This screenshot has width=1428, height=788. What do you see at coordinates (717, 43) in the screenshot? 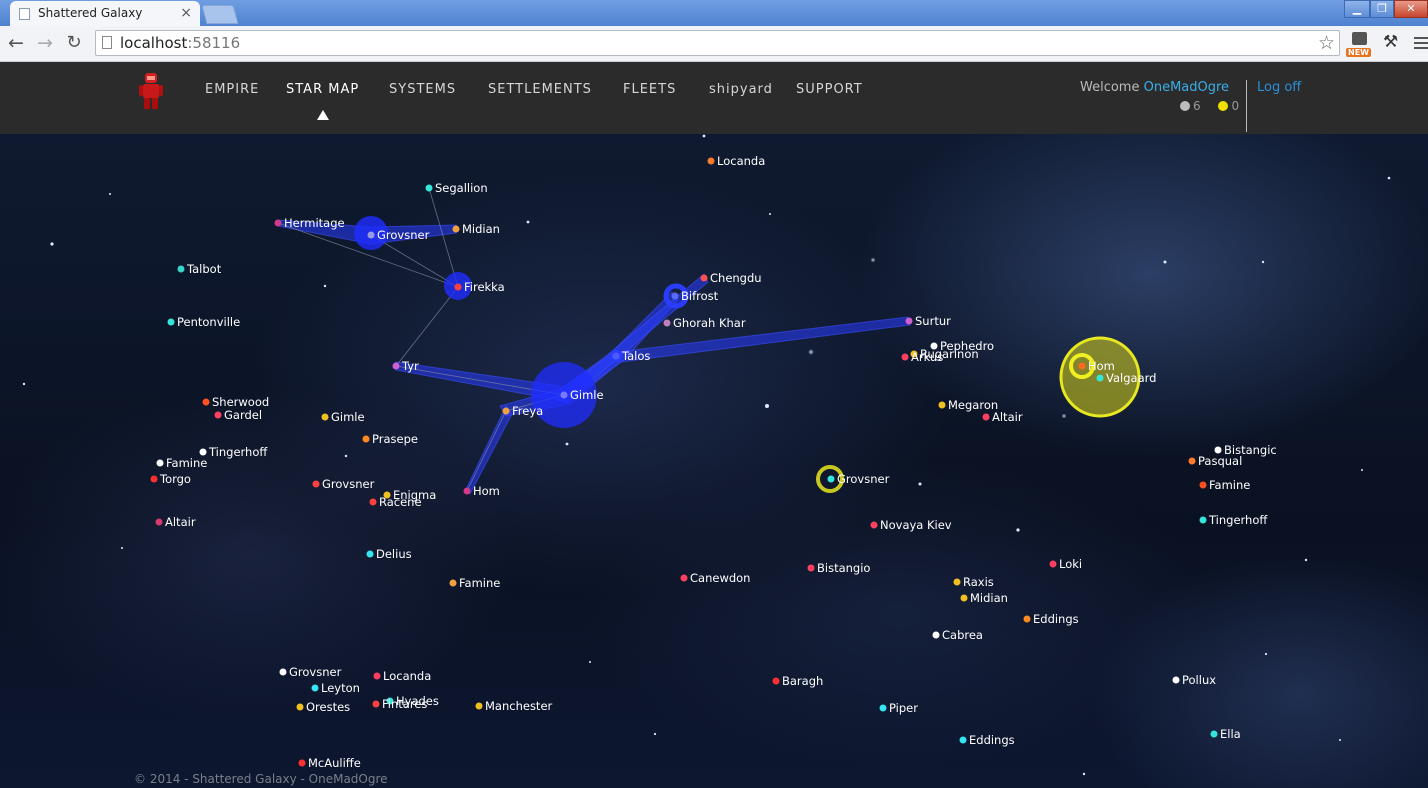
I see `address-bar: localhost:58116 ☆` at bounding box center [717, 43].